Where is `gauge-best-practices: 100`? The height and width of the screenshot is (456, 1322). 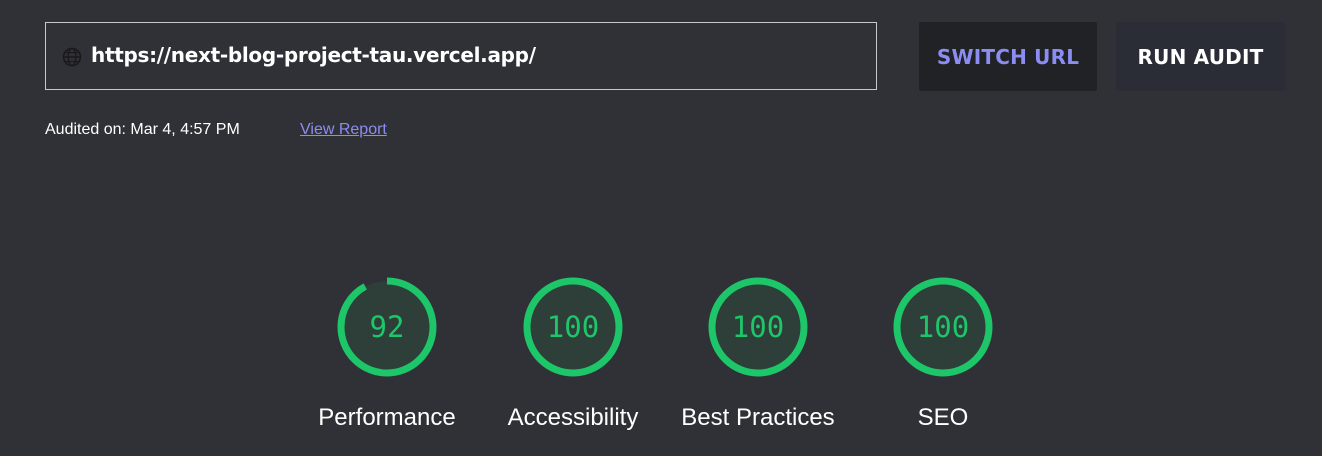
gauge-best-practices: 100 is located at coordinates (758, 327).